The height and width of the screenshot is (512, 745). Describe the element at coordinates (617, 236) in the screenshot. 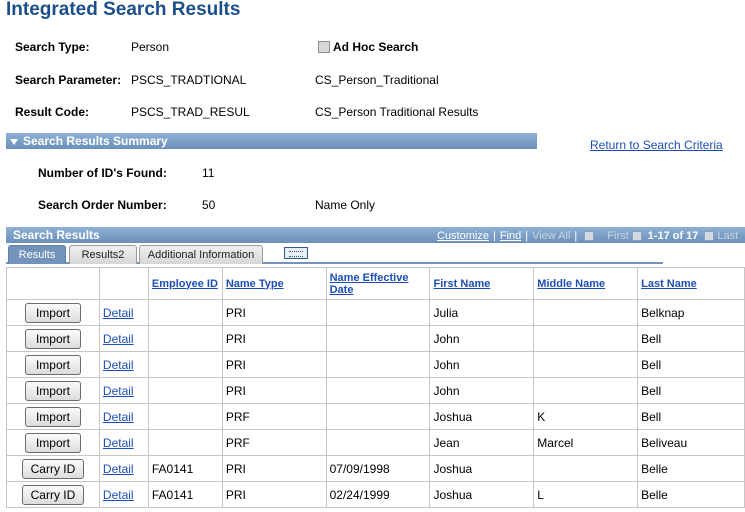

I see `first-link: First` at that location.